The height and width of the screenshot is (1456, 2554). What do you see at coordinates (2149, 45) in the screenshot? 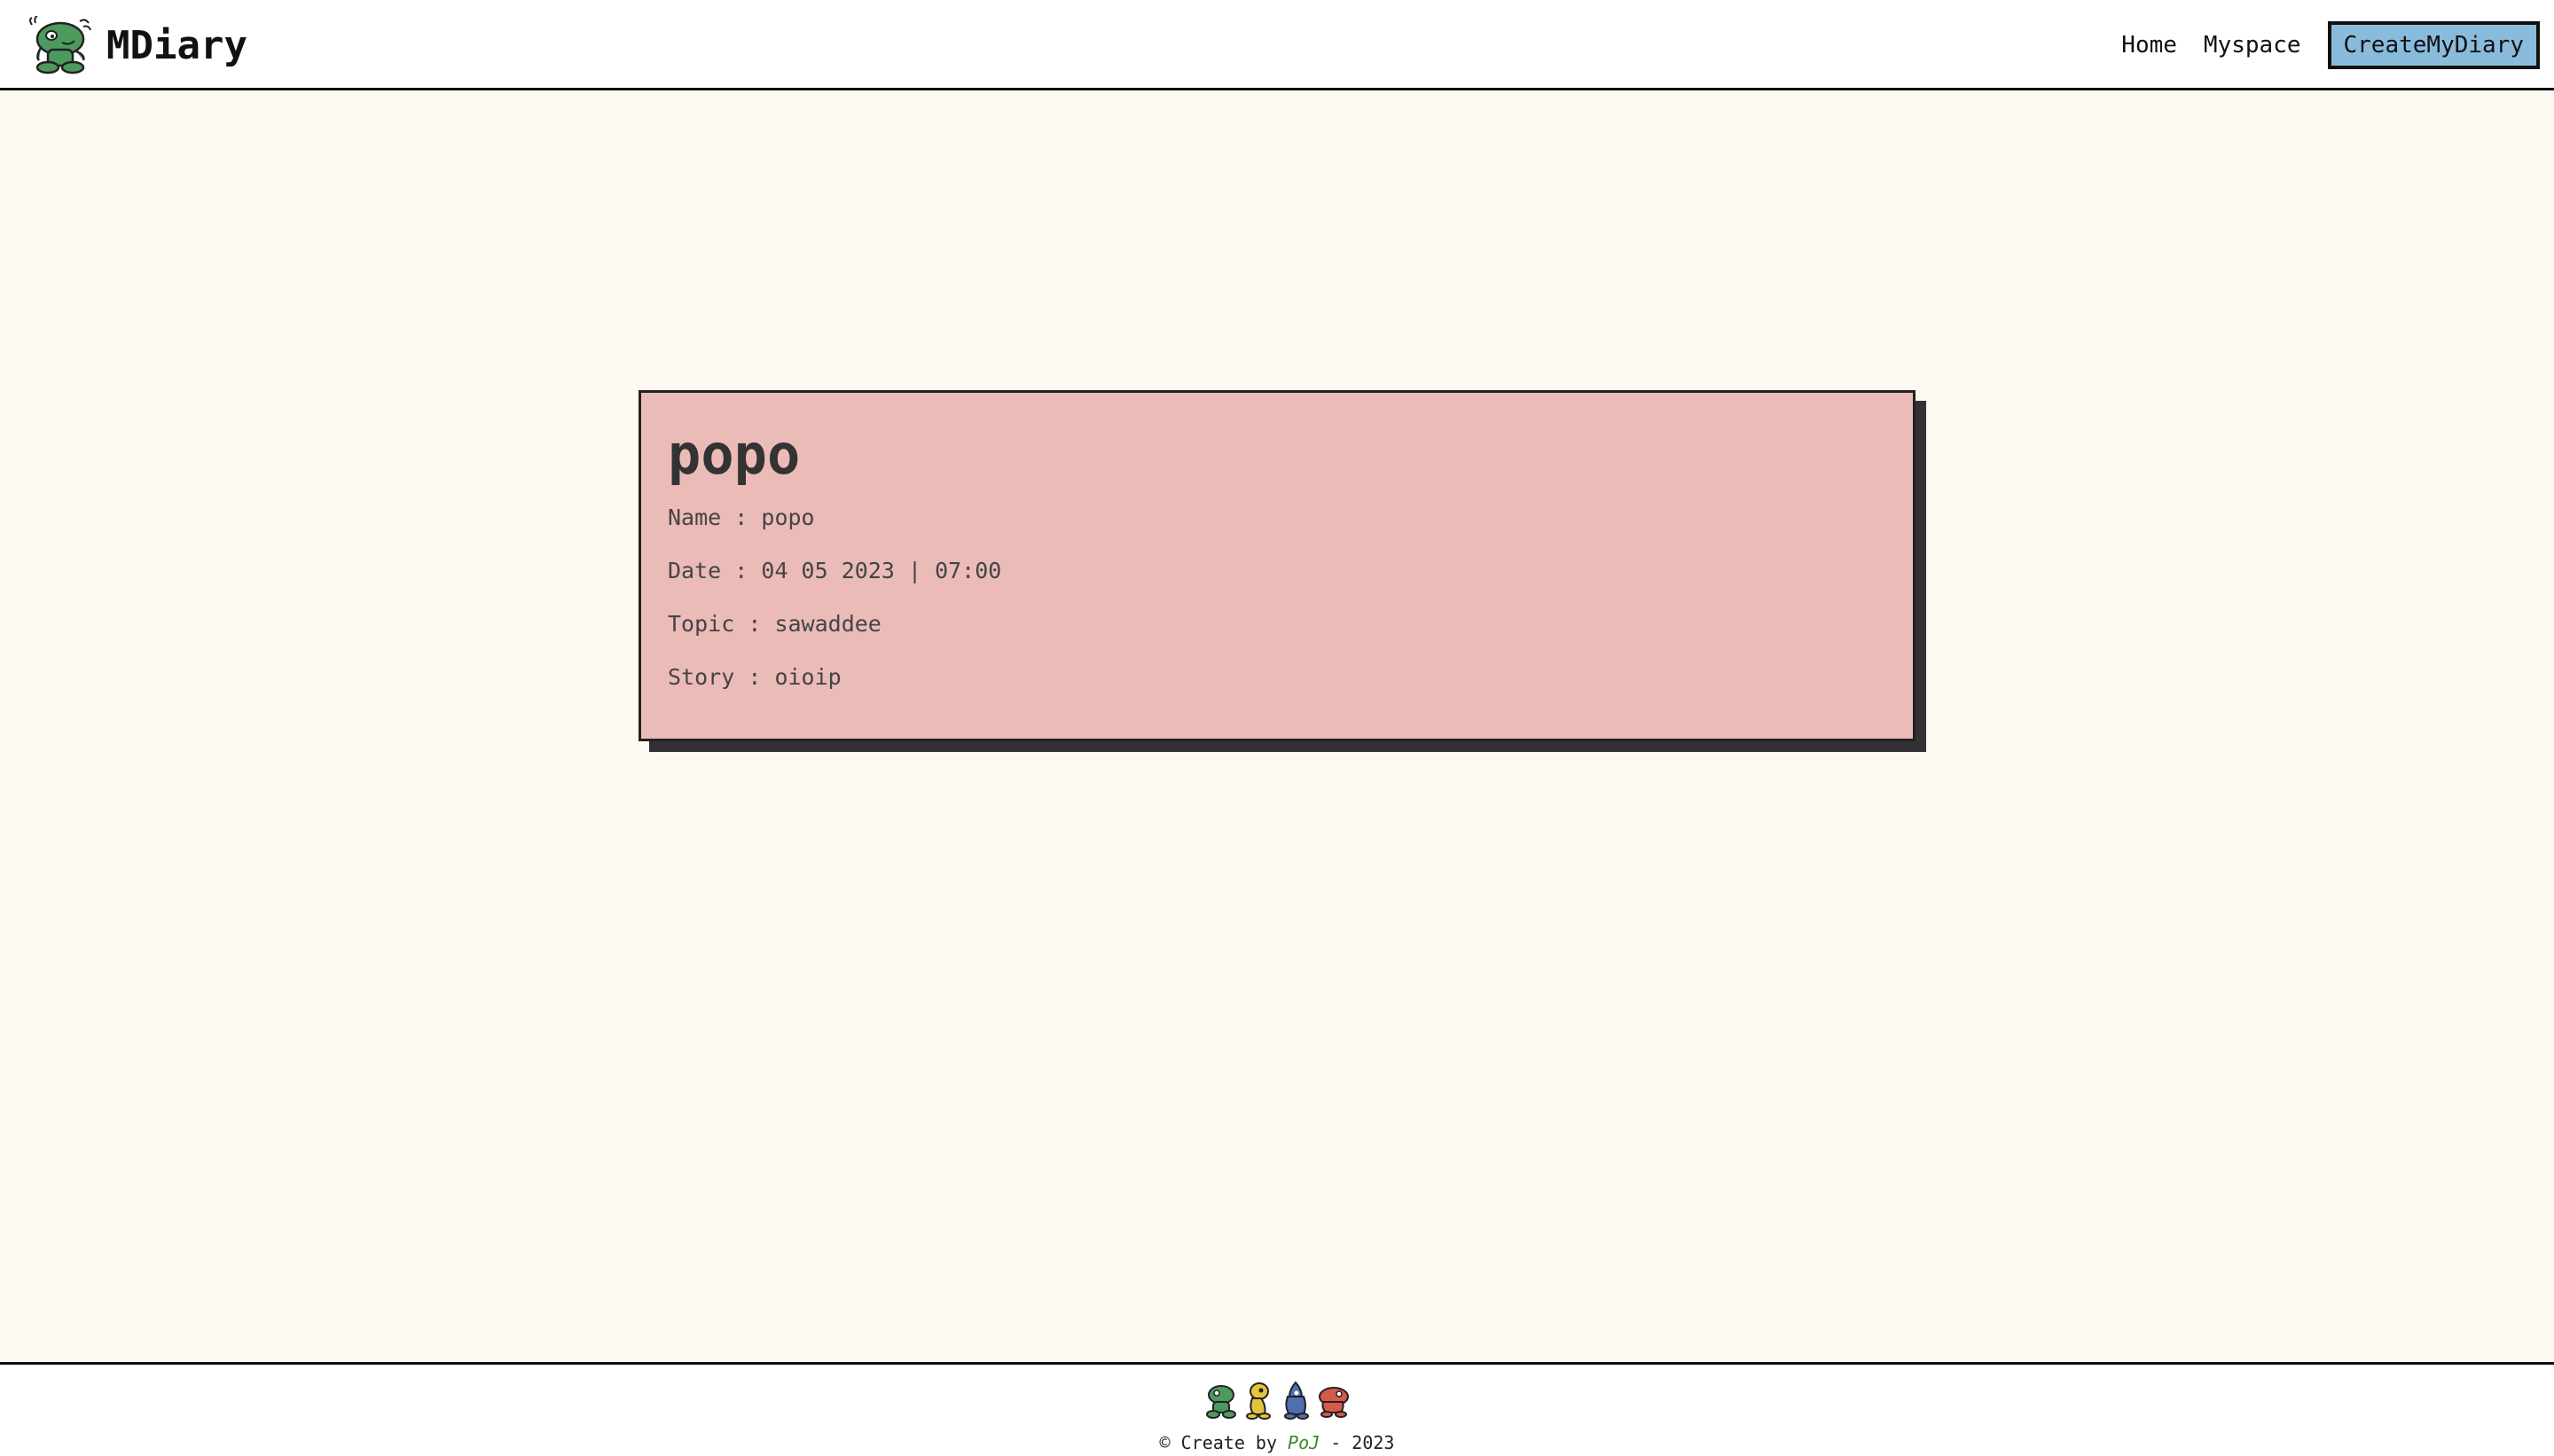
I see `nav-home-link: Home` at bounding box center [2149, 45].